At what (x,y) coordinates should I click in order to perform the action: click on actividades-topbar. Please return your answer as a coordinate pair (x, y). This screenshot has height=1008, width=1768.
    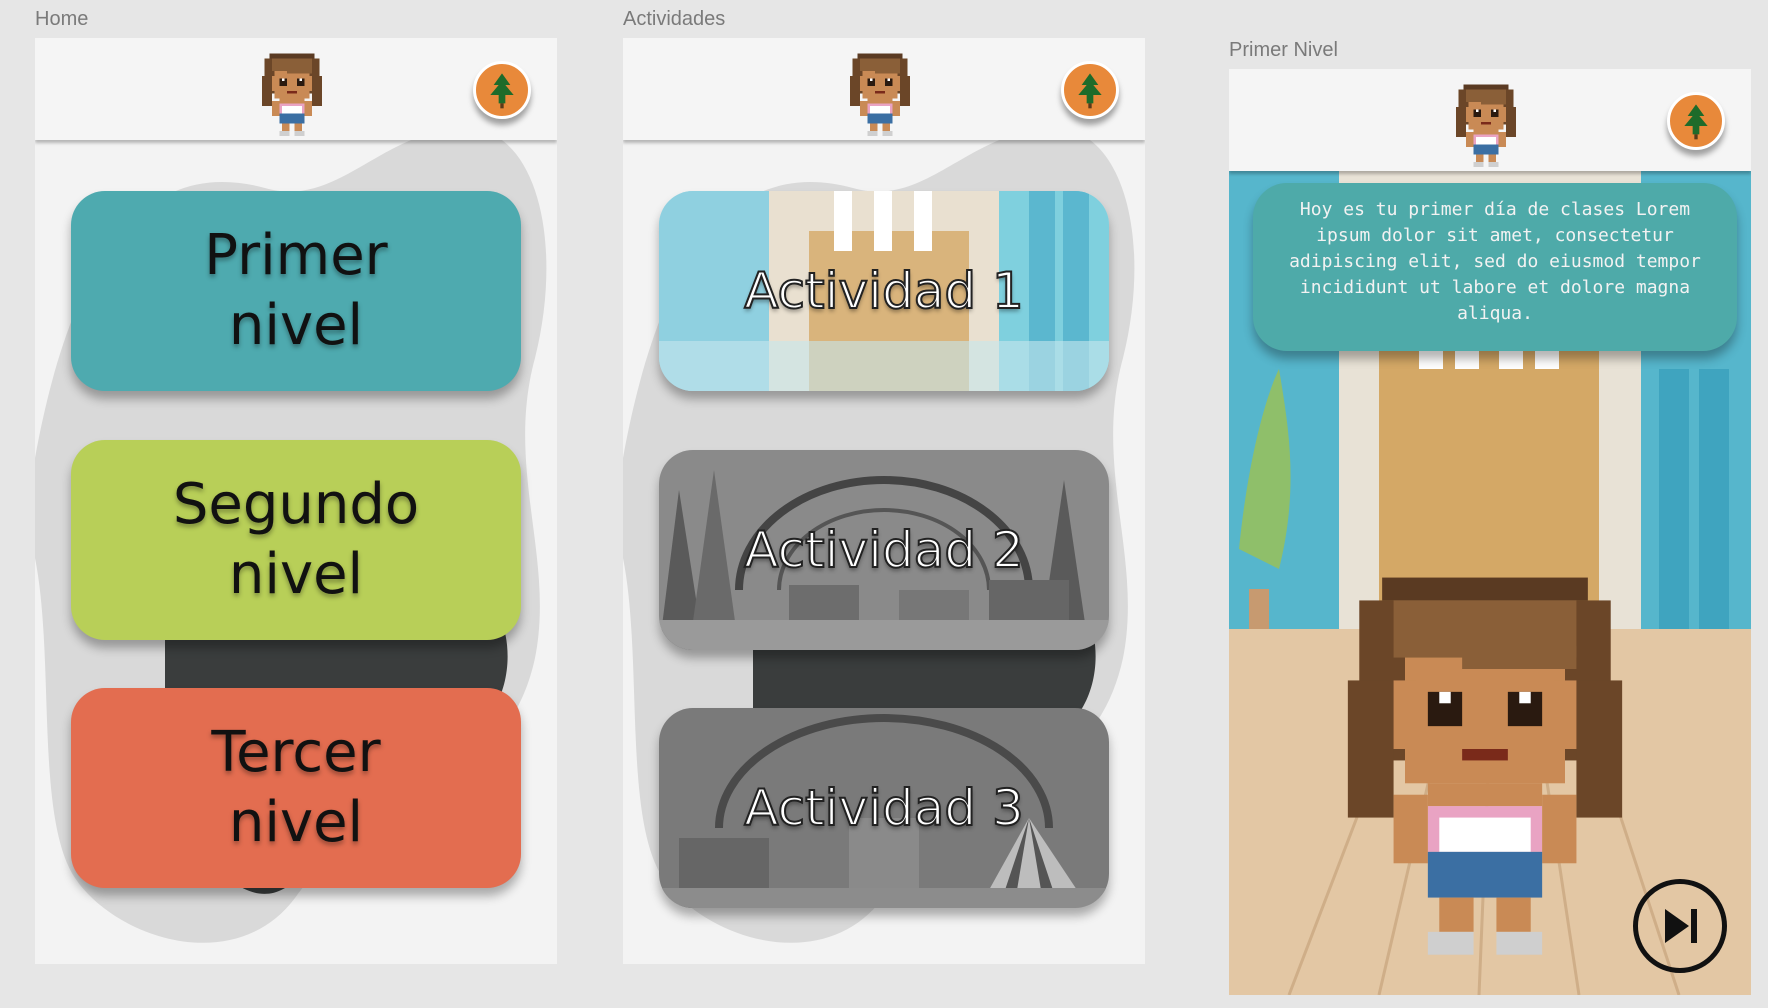
    Looking at the image, I should click on (884, 89).